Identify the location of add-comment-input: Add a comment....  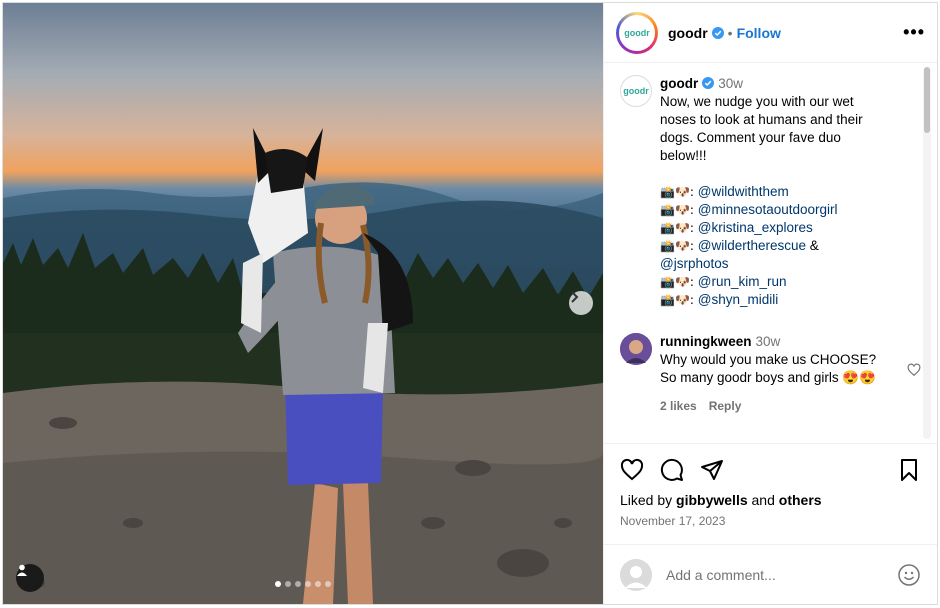
(721, 575).